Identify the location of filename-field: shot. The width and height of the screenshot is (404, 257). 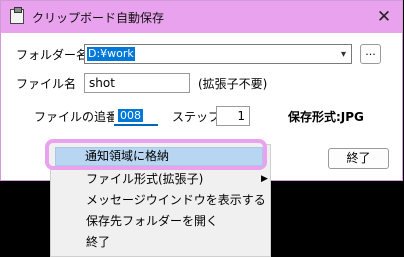
(137, 83).